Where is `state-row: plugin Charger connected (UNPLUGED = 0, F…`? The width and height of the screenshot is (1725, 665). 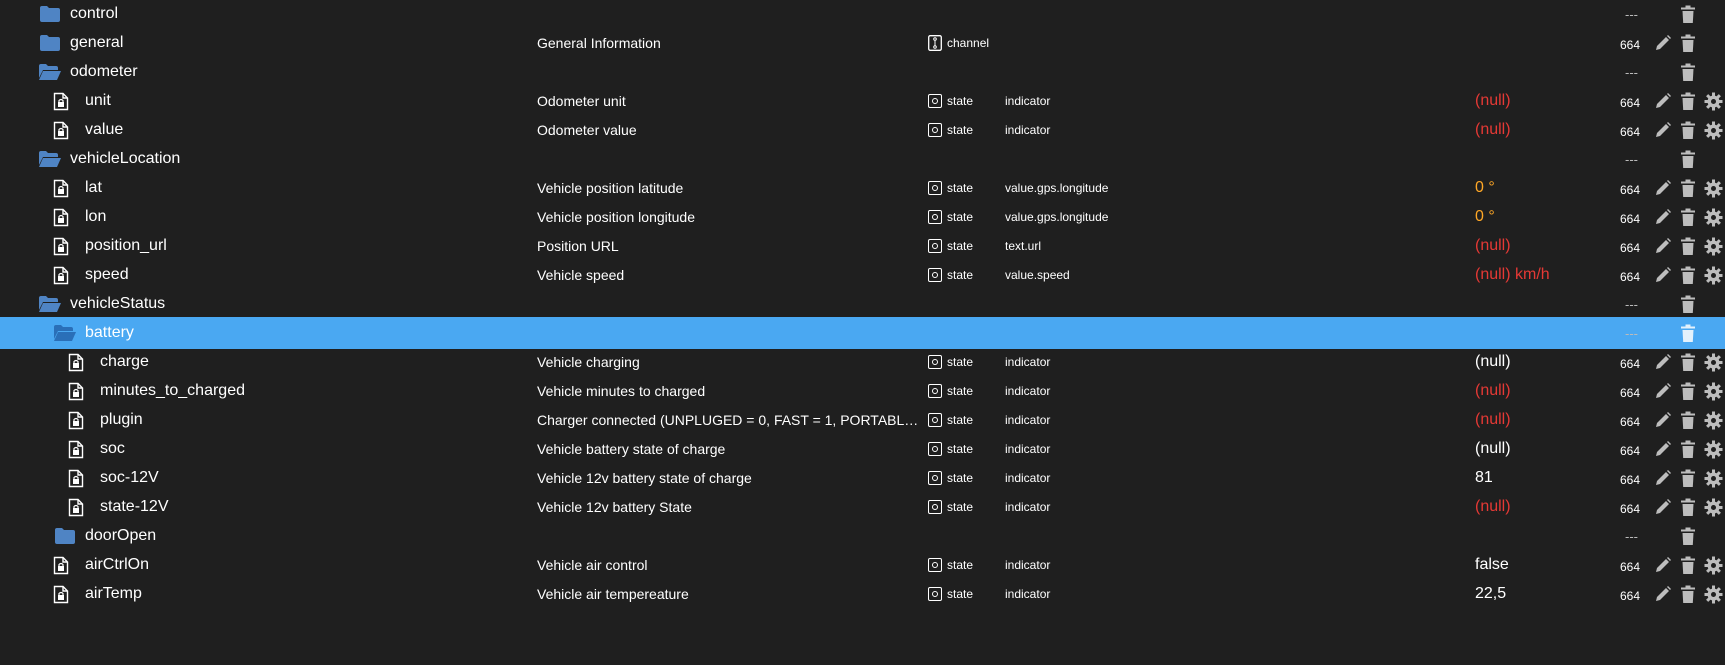
state-row: plugin Charger connected (UNPLUGED = 0, F… is located at coordinates (862, 420).